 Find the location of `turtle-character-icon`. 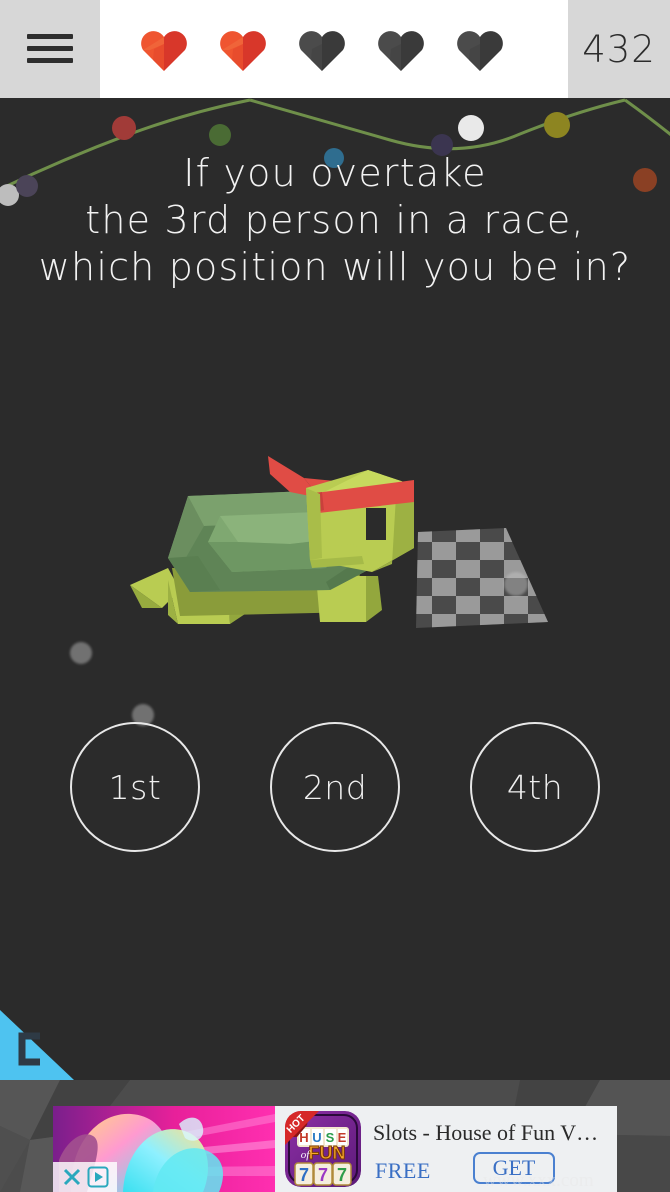

turtle-character-icon is located at coordinates (270, 542).